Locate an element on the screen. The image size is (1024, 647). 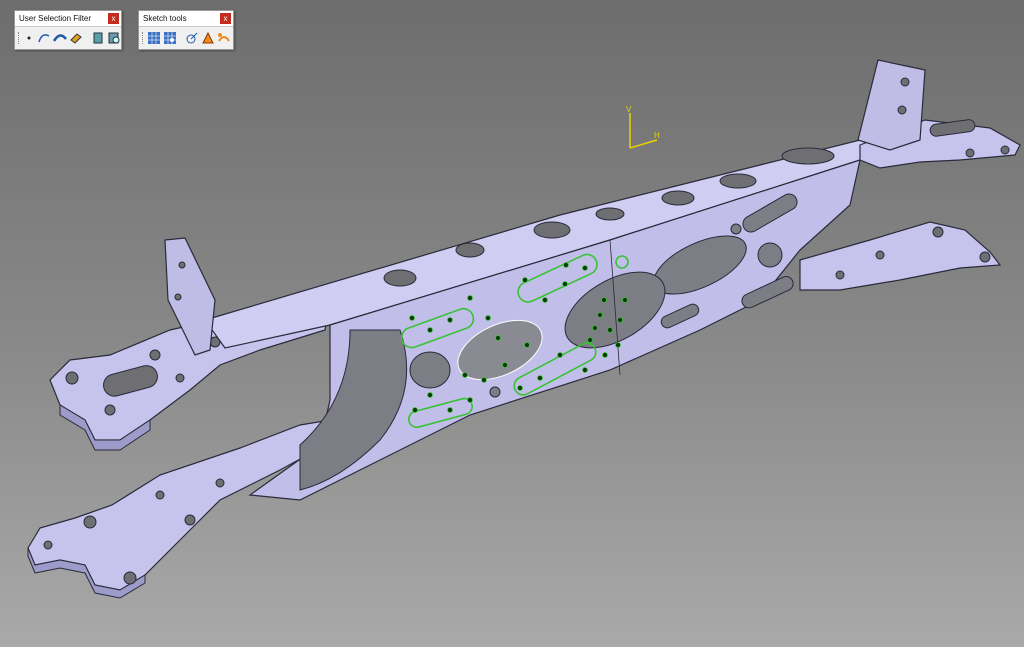
sketch-tools-toolbar: Sketch tools x is located at coordinates (186, 30).